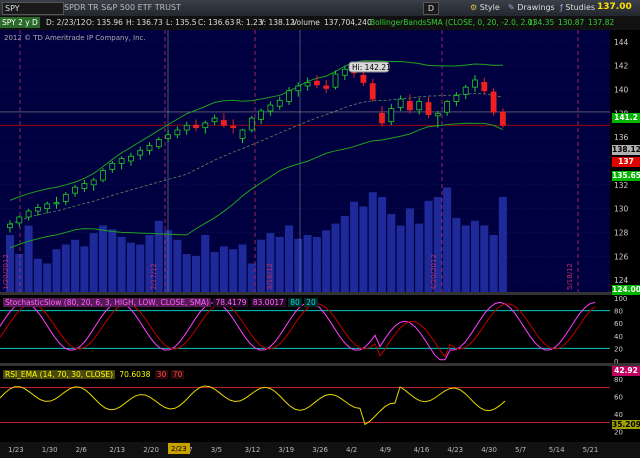  What do you see at coordinates (511, 7) in the screenshot?
I see `drawings-icon: ✎` at bounding box center [511, 7].